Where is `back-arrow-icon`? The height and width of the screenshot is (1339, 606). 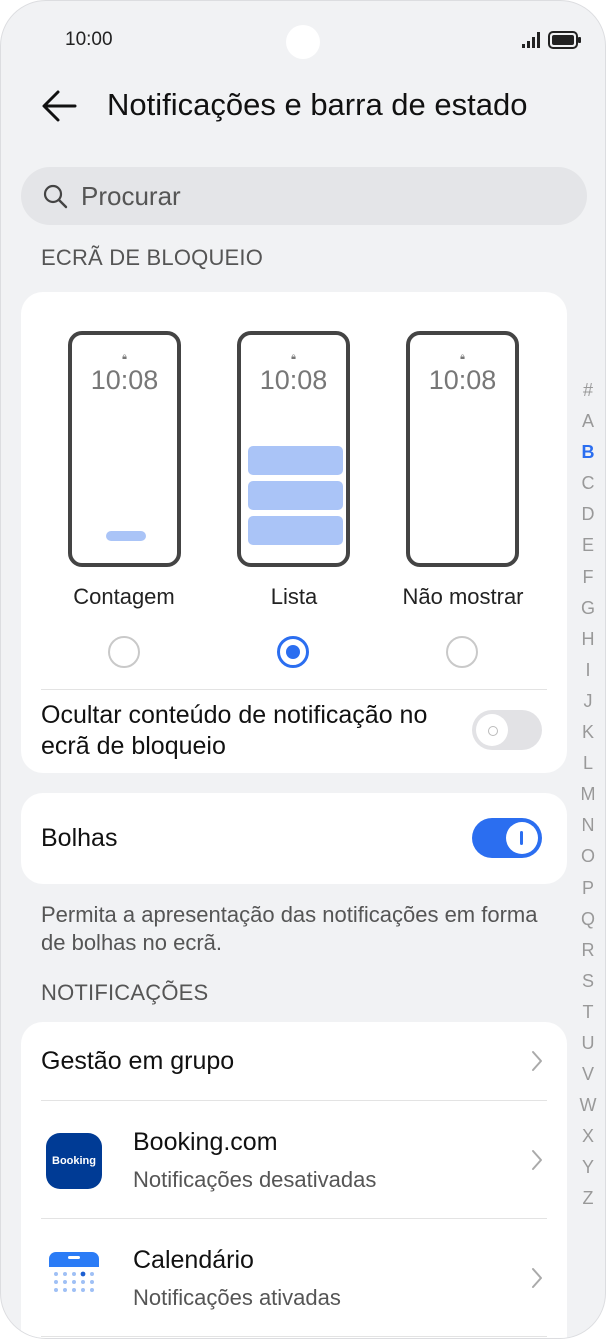
back-arrow-icon is located at coordinates (59, 106).